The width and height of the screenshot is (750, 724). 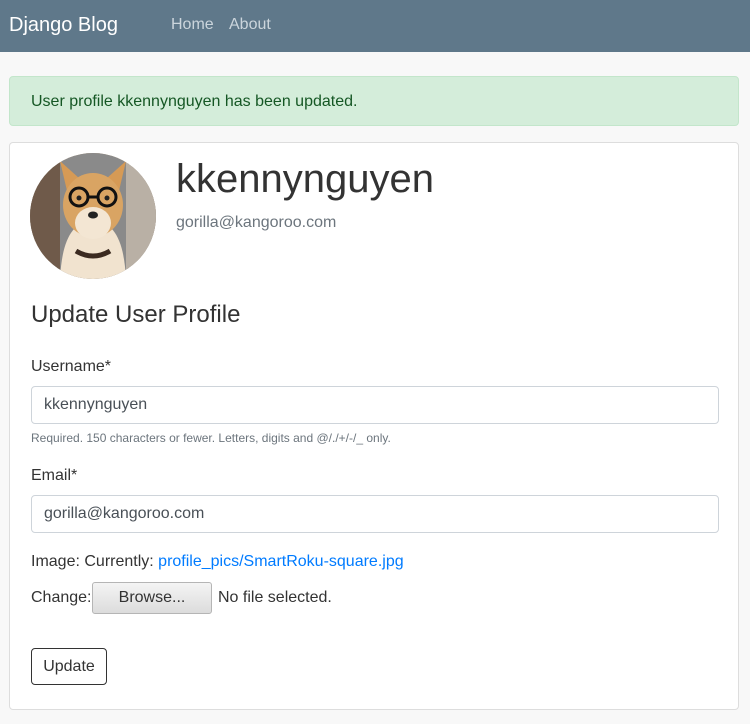 I want to click on avatar, so click(x=93, y=216).